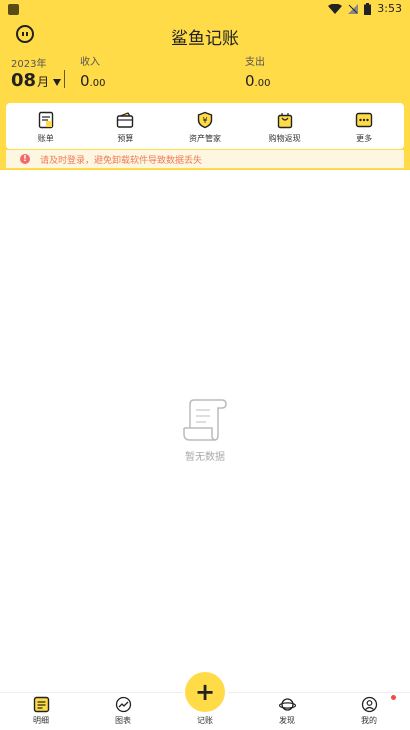  I want to click on year-label: 2023年, so click(29, 64).